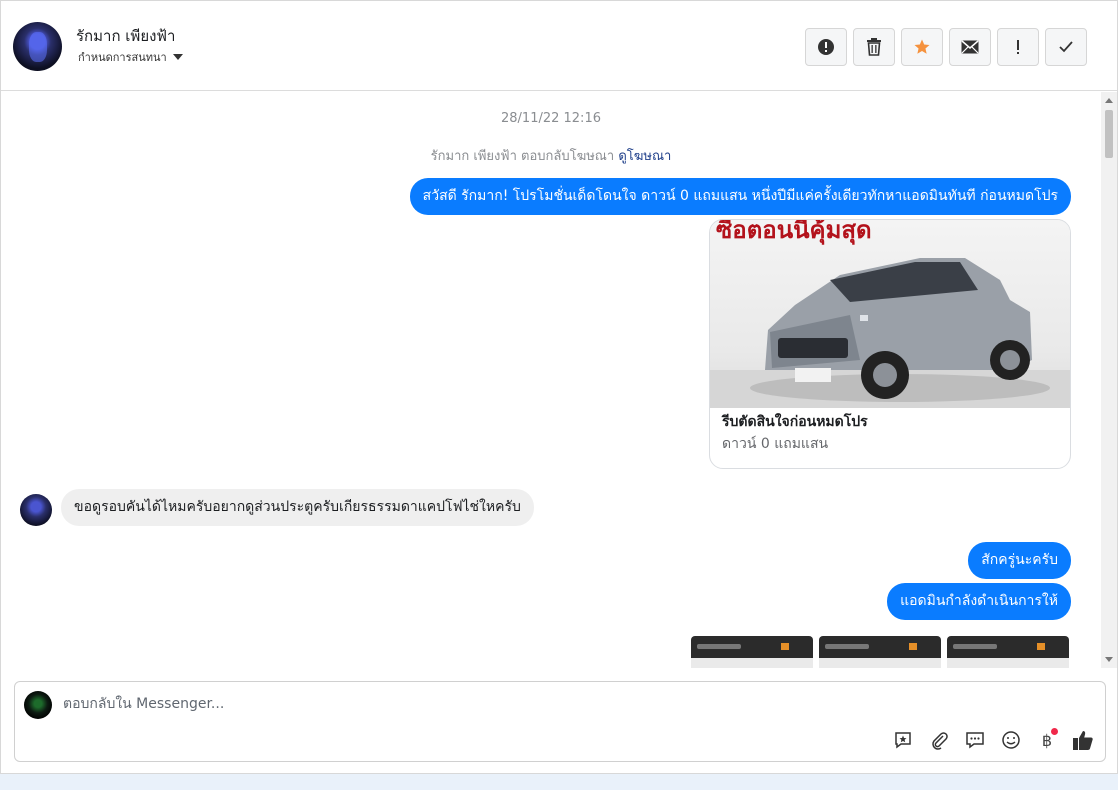 This screenshot has width=1118, height=790. What do you see at coordinates (1054, 731) in the screenshot?
I see `notification-dot` at bounding box center [1054, 731].